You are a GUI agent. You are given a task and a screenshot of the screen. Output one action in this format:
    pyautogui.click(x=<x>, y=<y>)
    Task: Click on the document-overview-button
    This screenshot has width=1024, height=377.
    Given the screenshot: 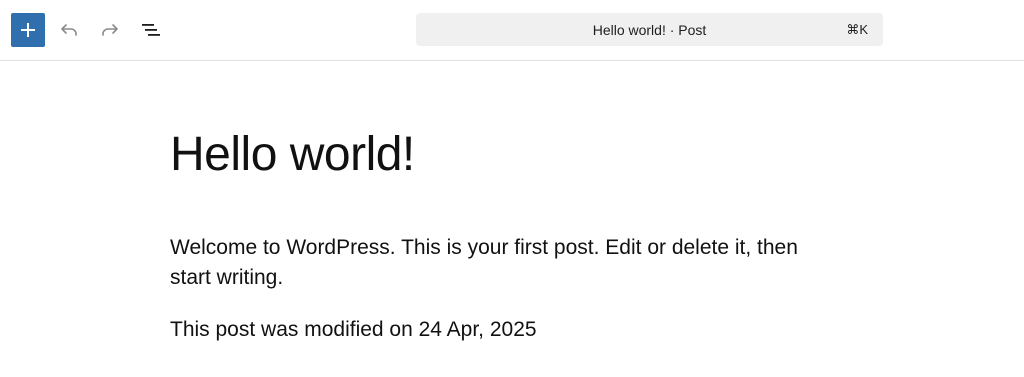 What is the action you would take?
    pyautogui.click(x=151, y=30)
    